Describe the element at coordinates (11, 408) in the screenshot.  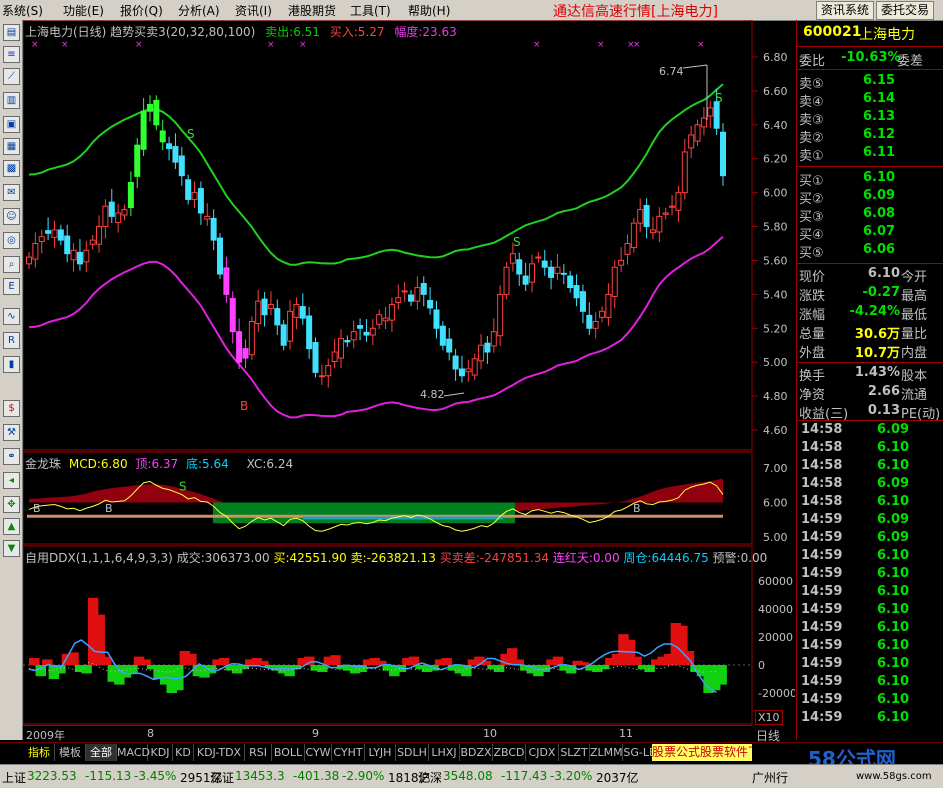
I see `dollar-icon: $` at that location.